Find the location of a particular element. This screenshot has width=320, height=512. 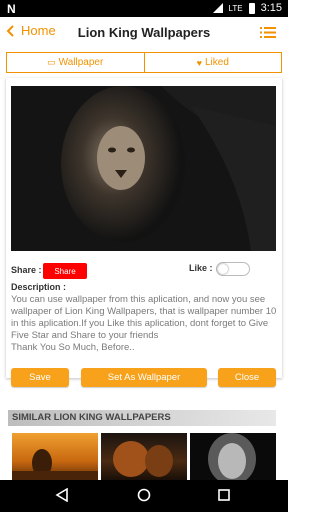

close-button: Close is located at coordinates (247, 377).